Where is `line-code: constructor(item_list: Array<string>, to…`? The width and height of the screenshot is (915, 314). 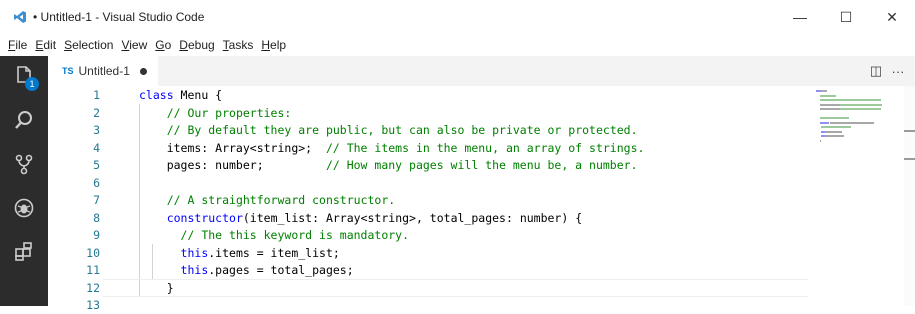
line-code: constructor(item_list: Array<string>, to… is located at coordinates (360, 218).